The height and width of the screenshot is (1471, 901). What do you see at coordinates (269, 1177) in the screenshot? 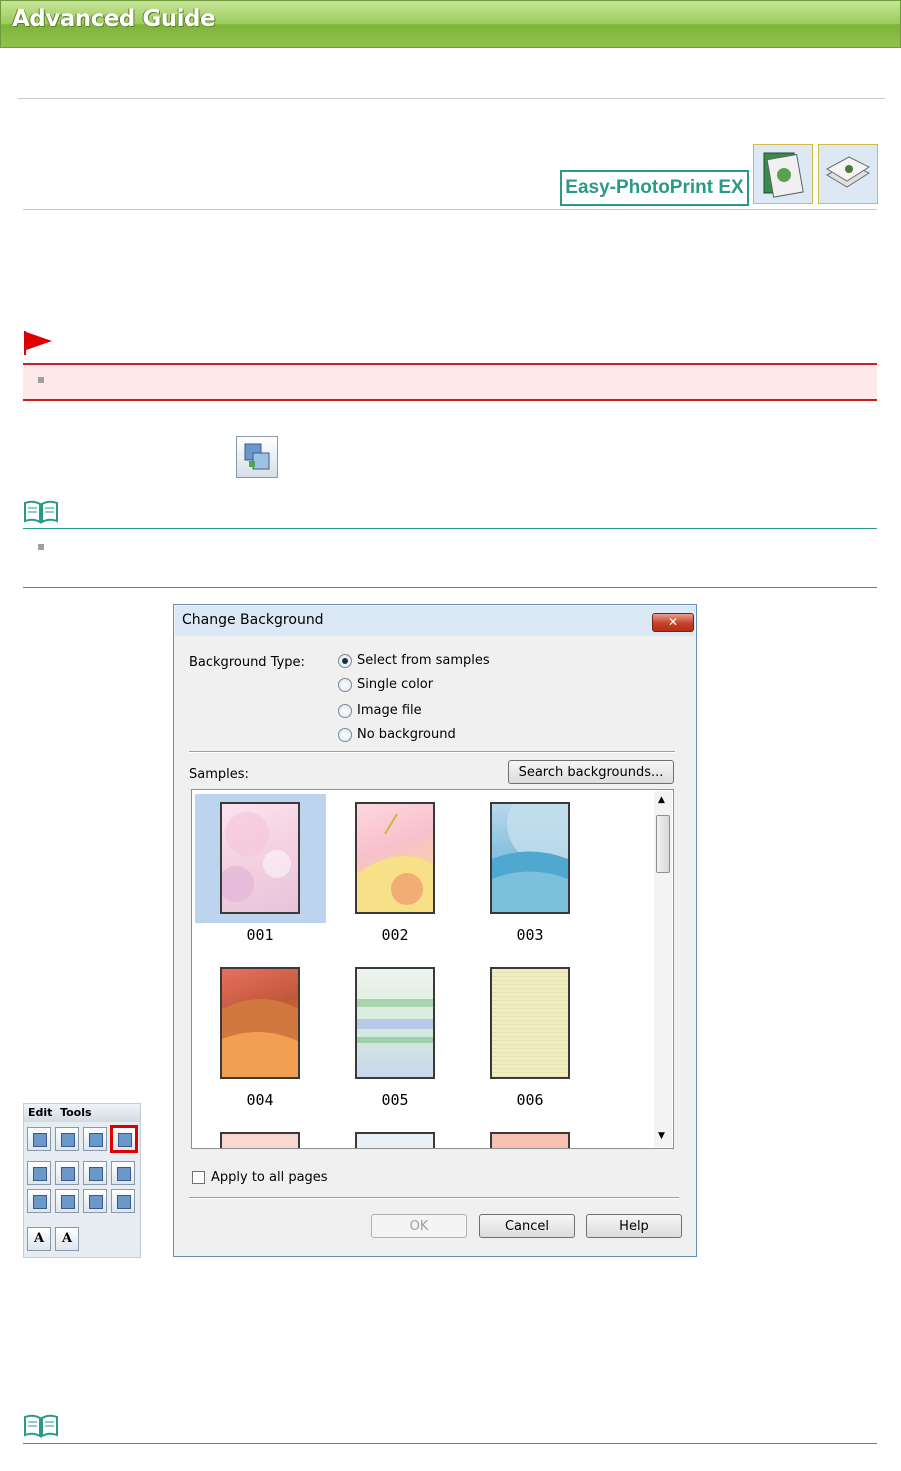
I see `apply-all-pages-label: Apply to all pages` at bounding box center [269, 1177].